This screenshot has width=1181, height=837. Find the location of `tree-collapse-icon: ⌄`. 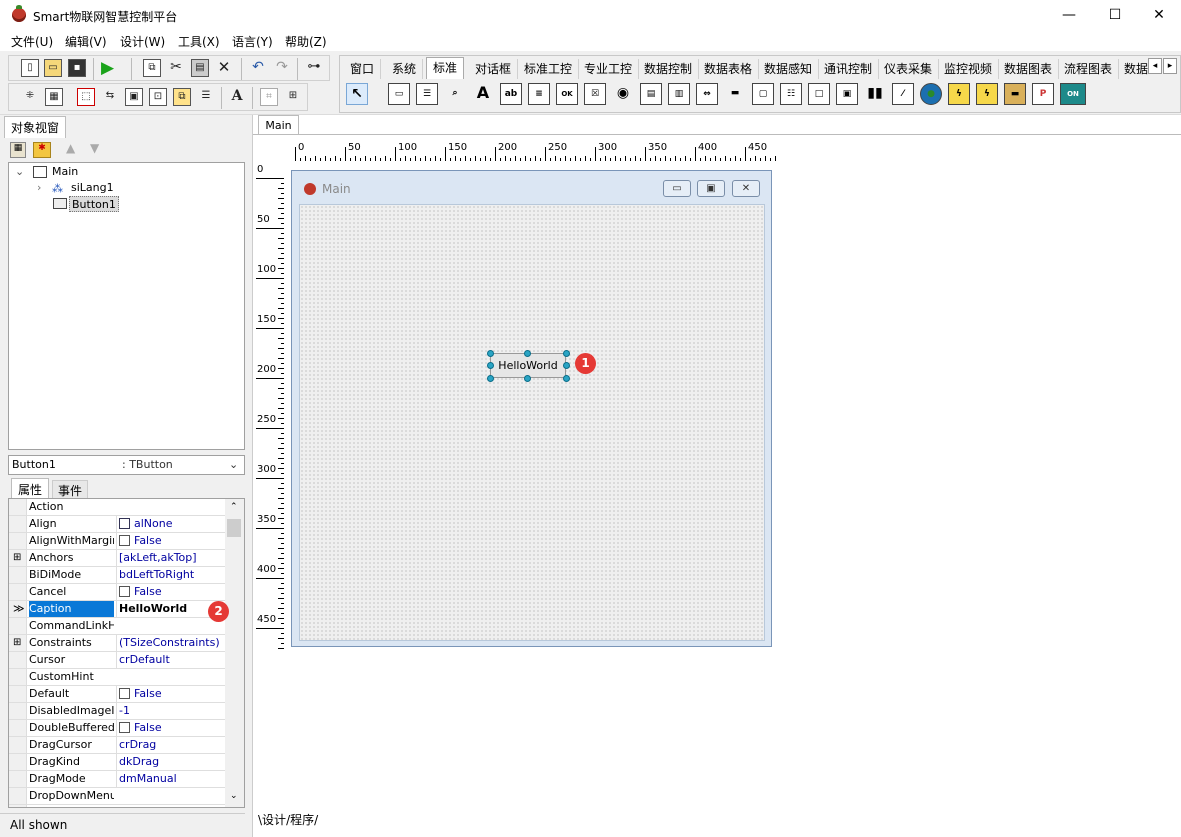

tree-collapse-icon: ⌄ is located at coordinates (19, 172).